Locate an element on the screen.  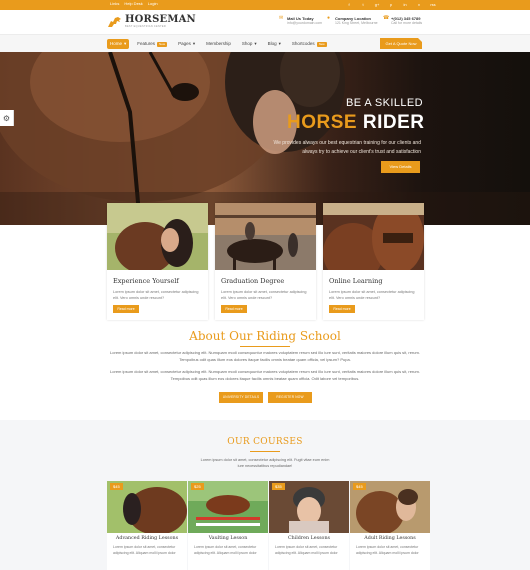
register-now-button: REGISTER NOW is located at coordinates (290, 397).